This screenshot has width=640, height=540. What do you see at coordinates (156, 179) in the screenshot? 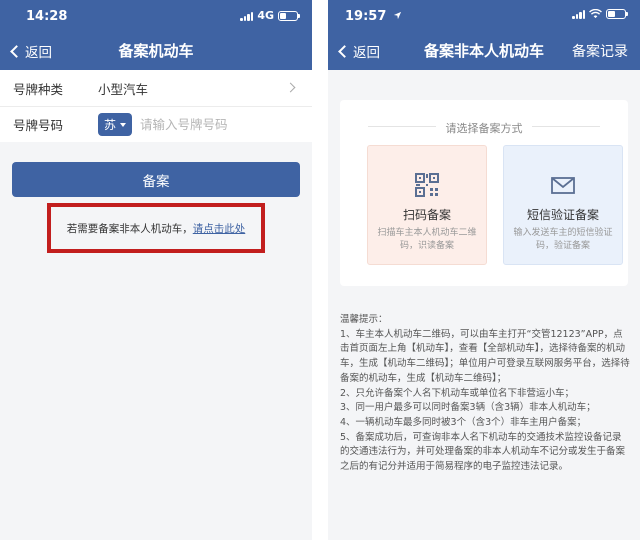
I see `register-button: 备案` at bounding box center [156, 179].